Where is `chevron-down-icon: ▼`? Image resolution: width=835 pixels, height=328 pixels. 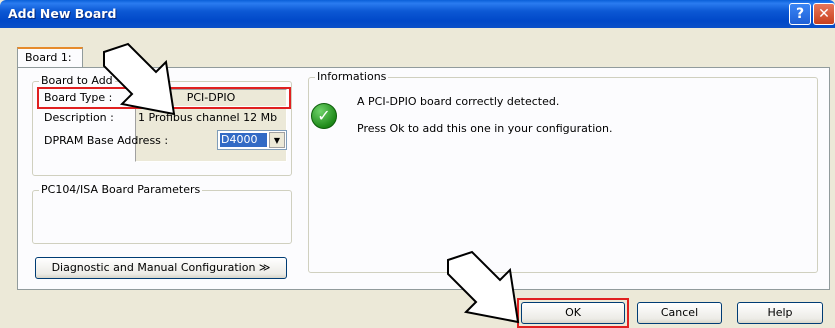
chevron-down-icon: ▼ is located at coordinates (277, 140).